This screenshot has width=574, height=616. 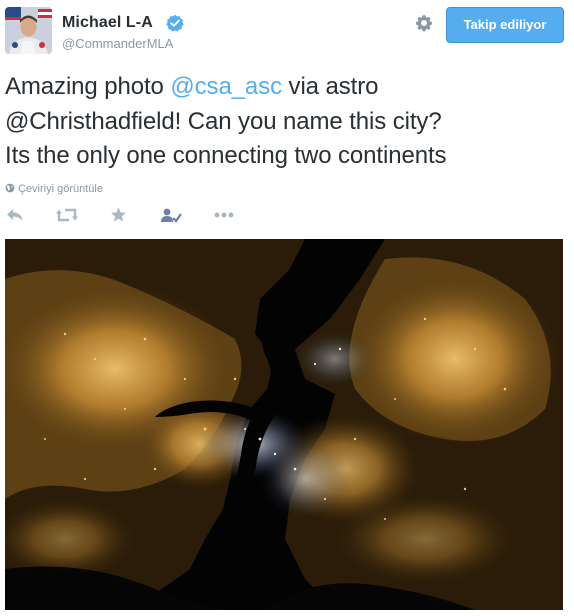 What do you see at coordinates (15, 216) in the screenshot?
I see `reply-icon` at bounding box center [15, 216].